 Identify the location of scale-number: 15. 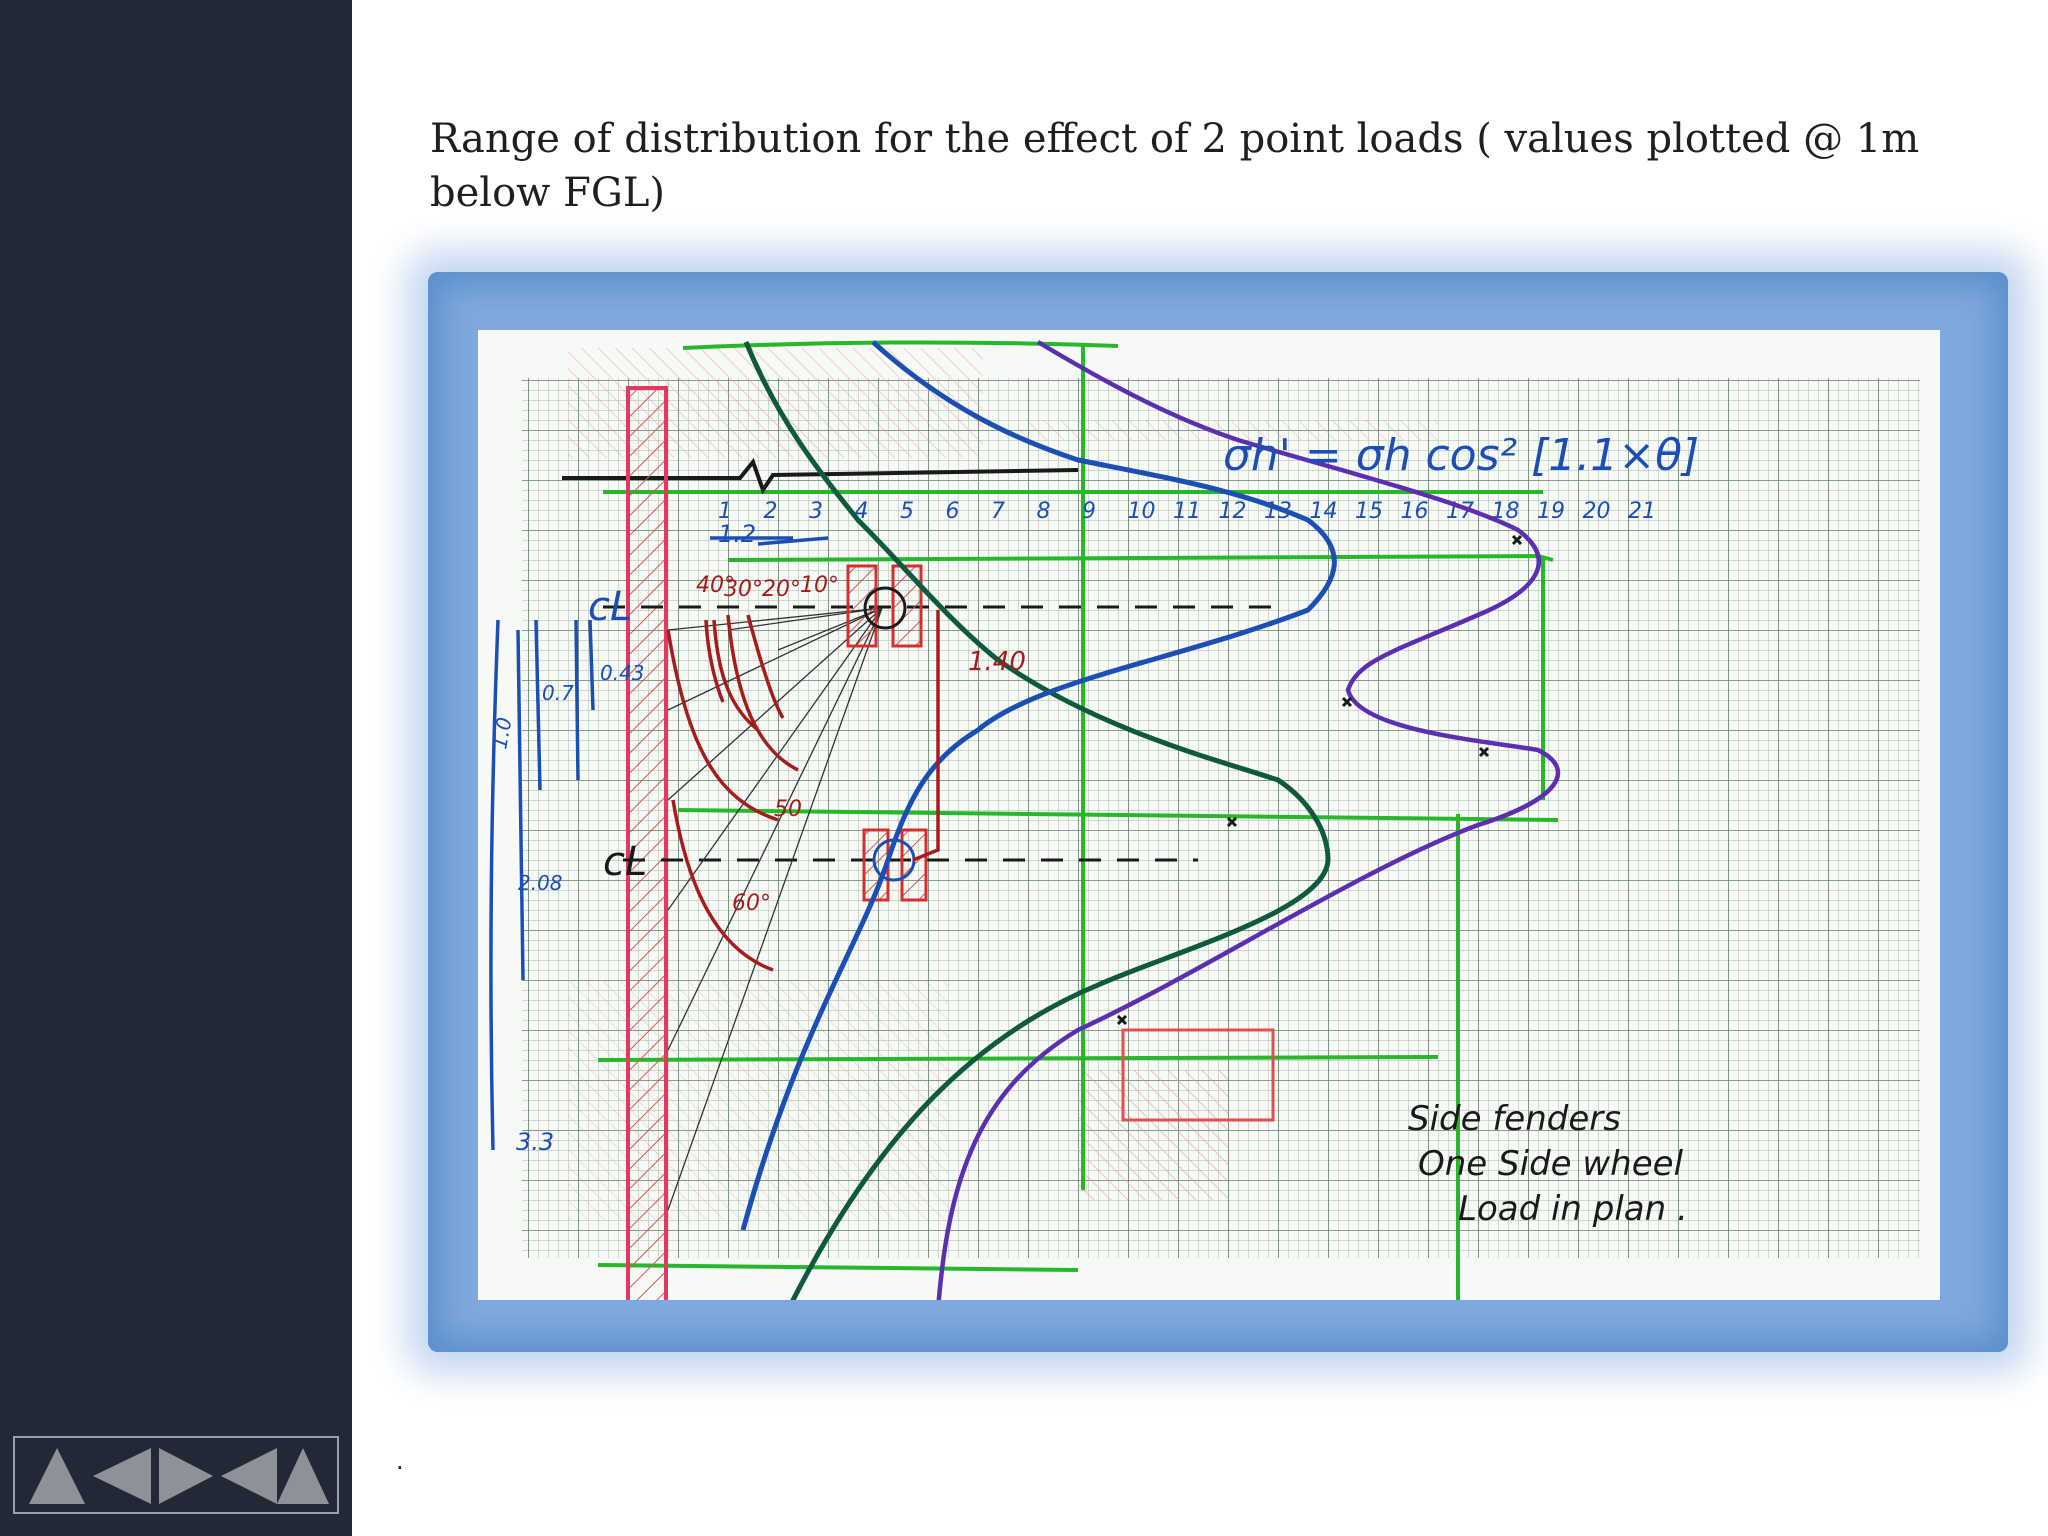
(1369, 511).